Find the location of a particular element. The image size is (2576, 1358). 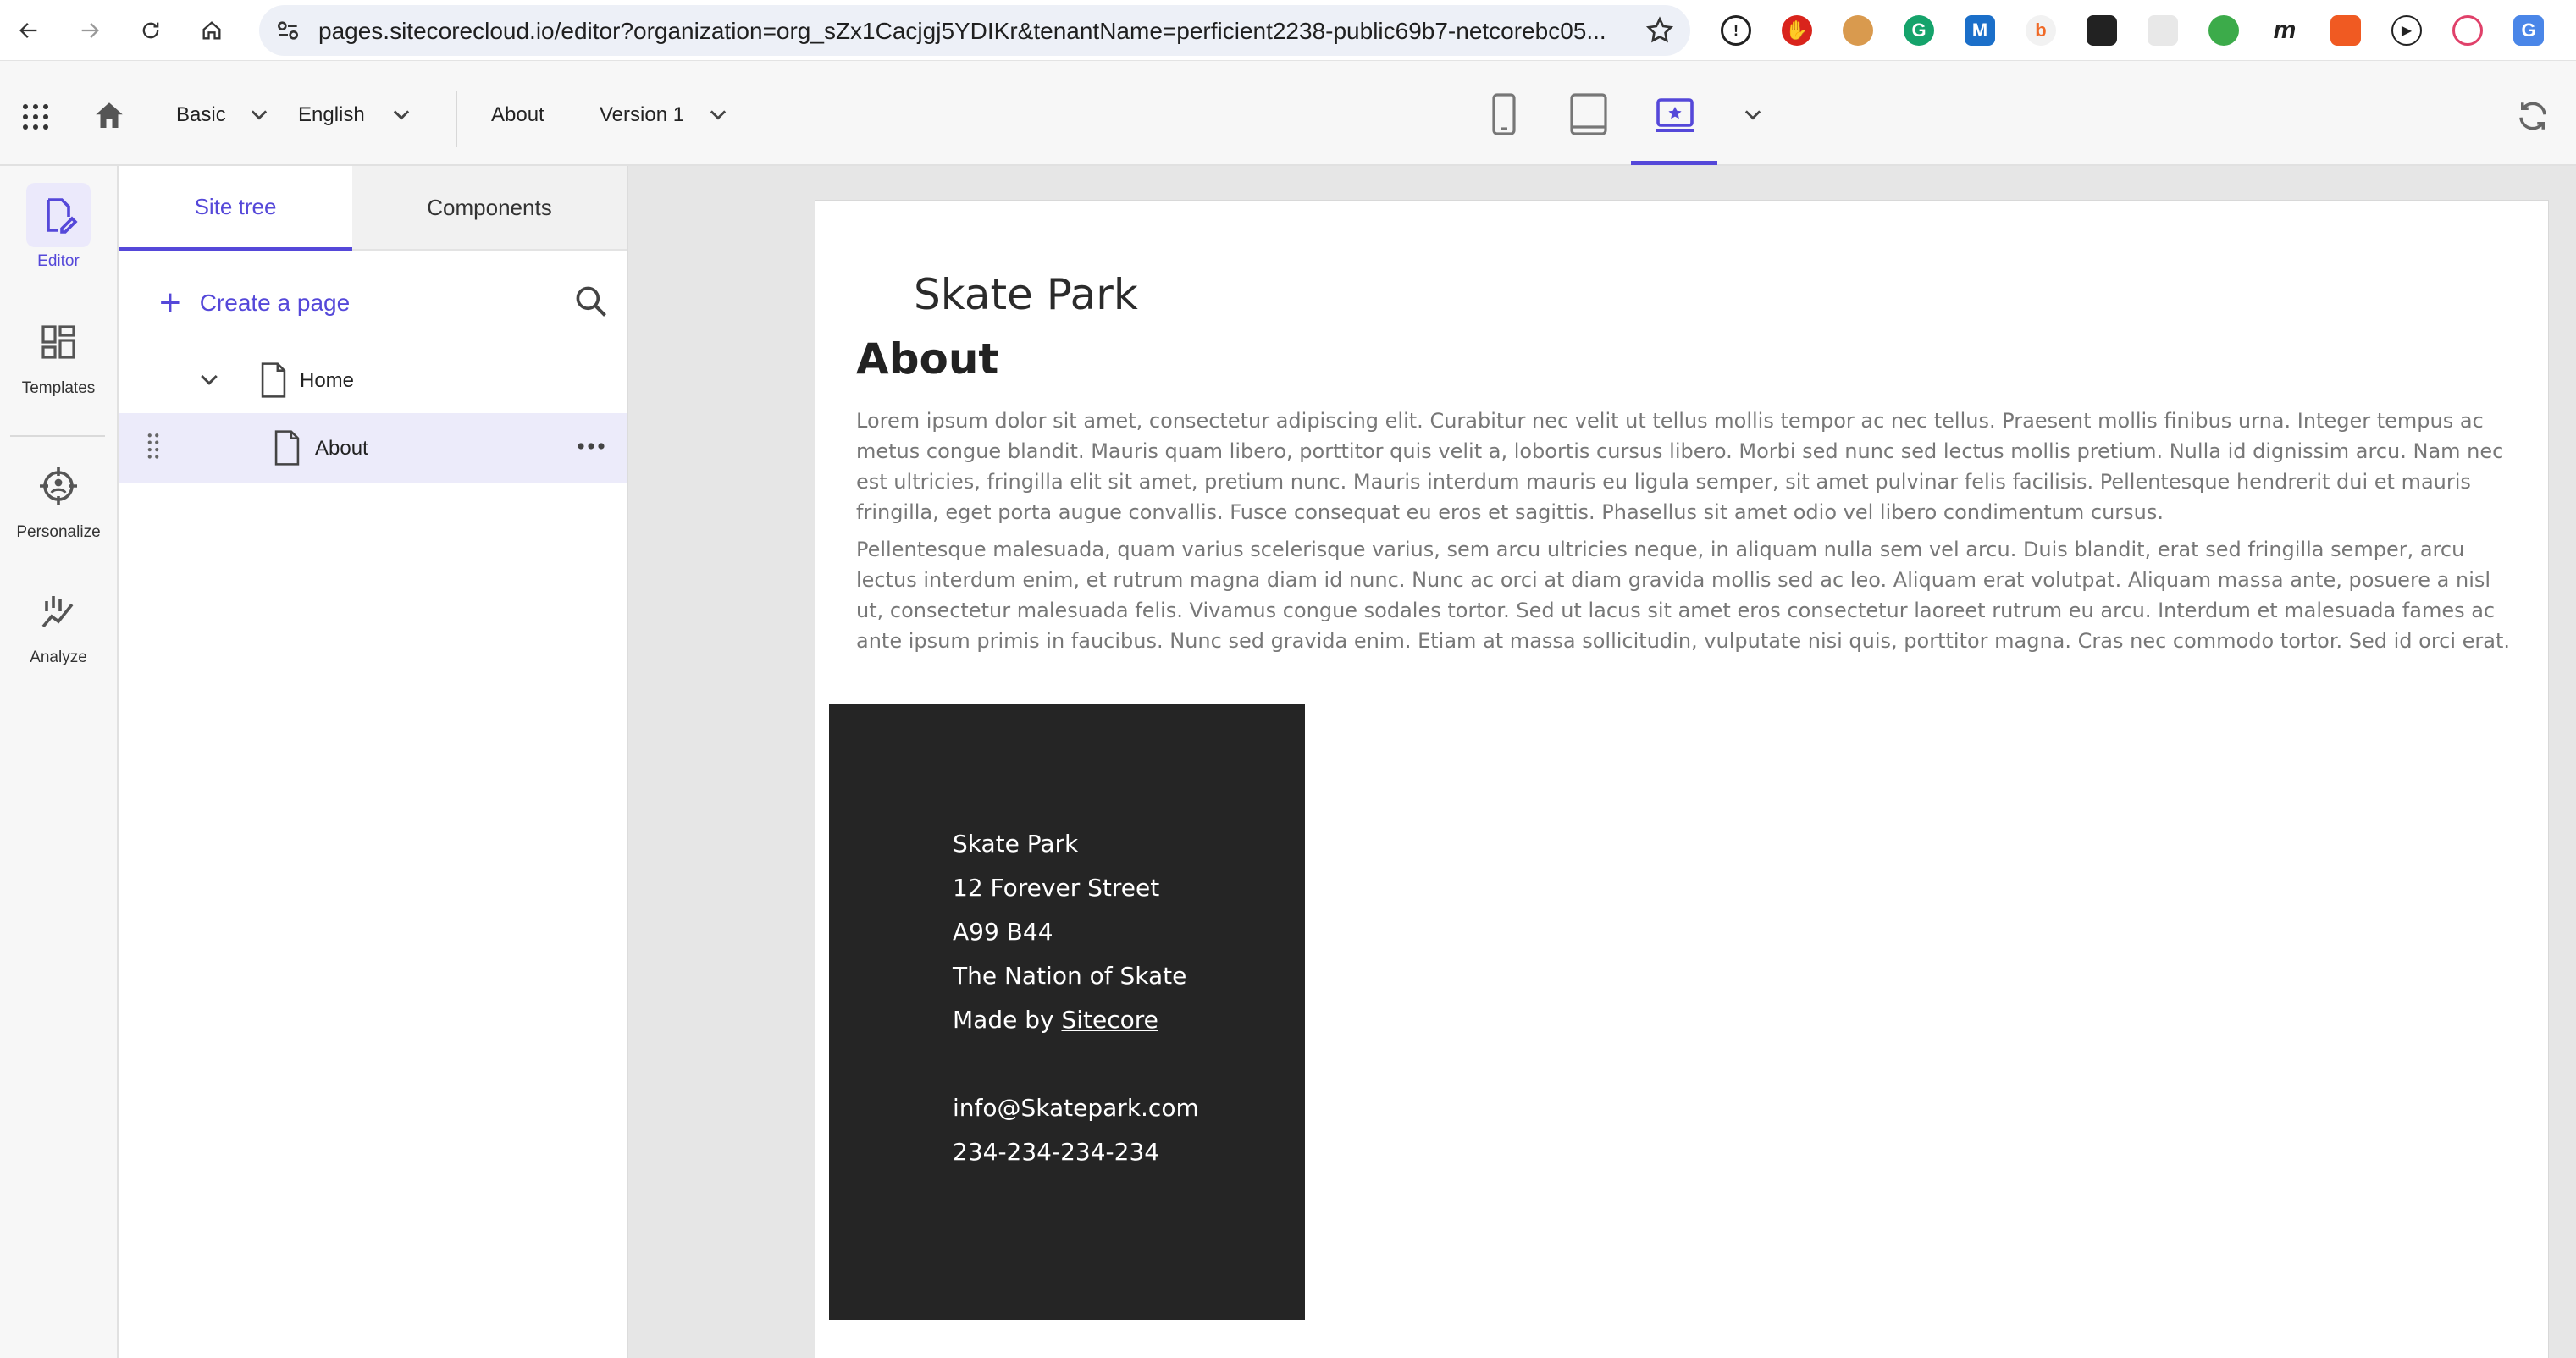

extension-b-icon: b is located at coordinates (2041, 30).